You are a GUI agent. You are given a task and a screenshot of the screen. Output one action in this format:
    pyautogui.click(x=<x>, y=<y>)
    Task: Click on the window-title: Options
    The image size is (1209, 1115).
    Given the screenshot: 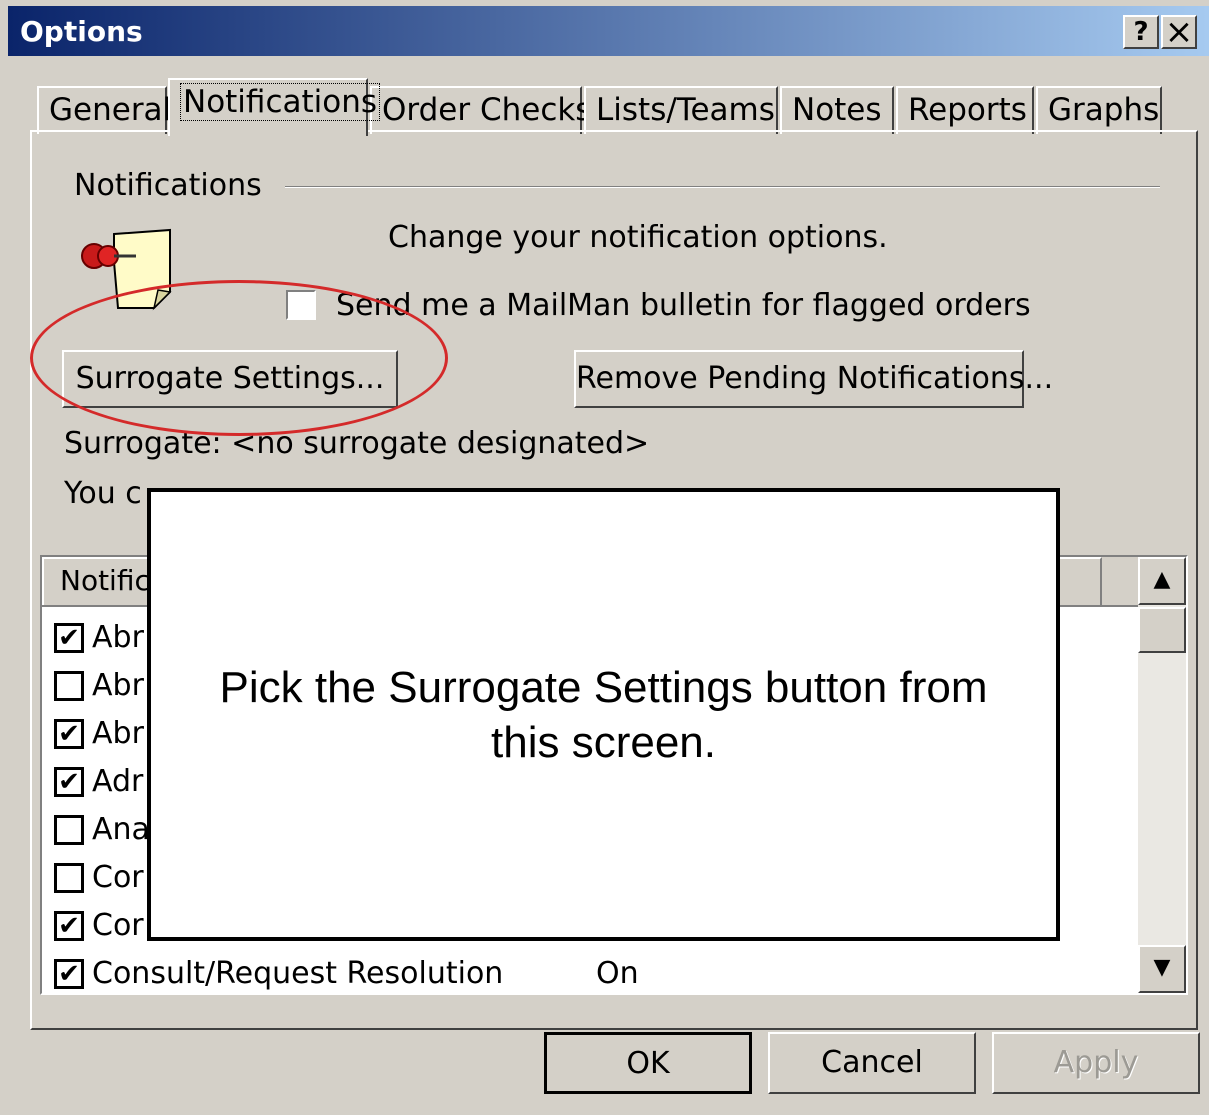 What is the action you would take?
    pyautogui.click(x=81, y=31)
    